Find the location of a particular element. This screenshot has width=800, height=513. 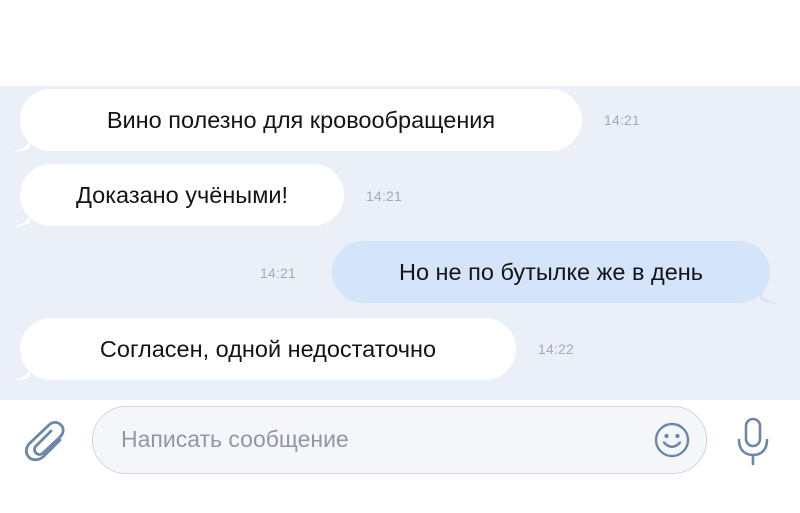

message-bubble-outgoing: Но не по бутылке же в день is located at coordinates (551, 272).